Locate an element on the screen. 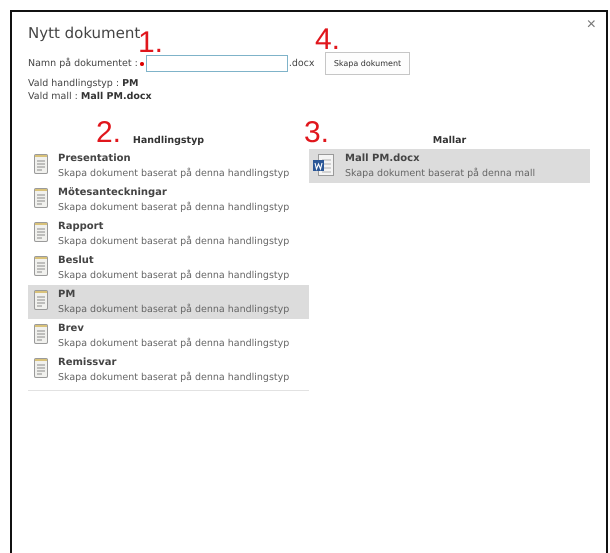  name-input-field is located at coordinates (217, 63).